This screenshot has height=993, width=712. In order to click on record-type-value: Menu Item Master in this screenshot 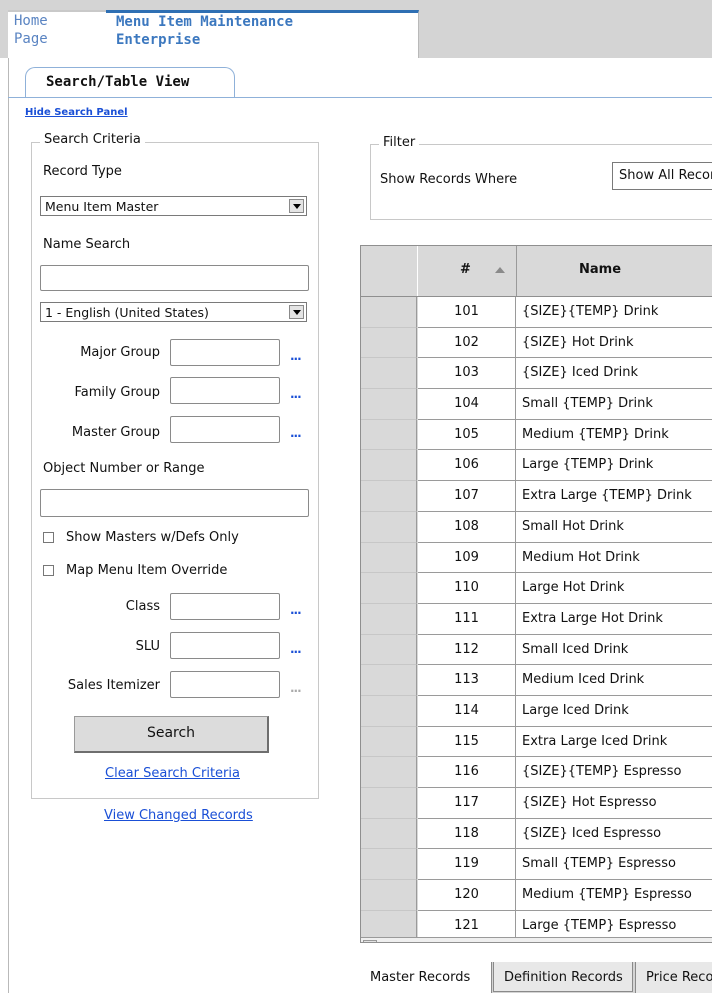, I will do `click(102, 206)`.